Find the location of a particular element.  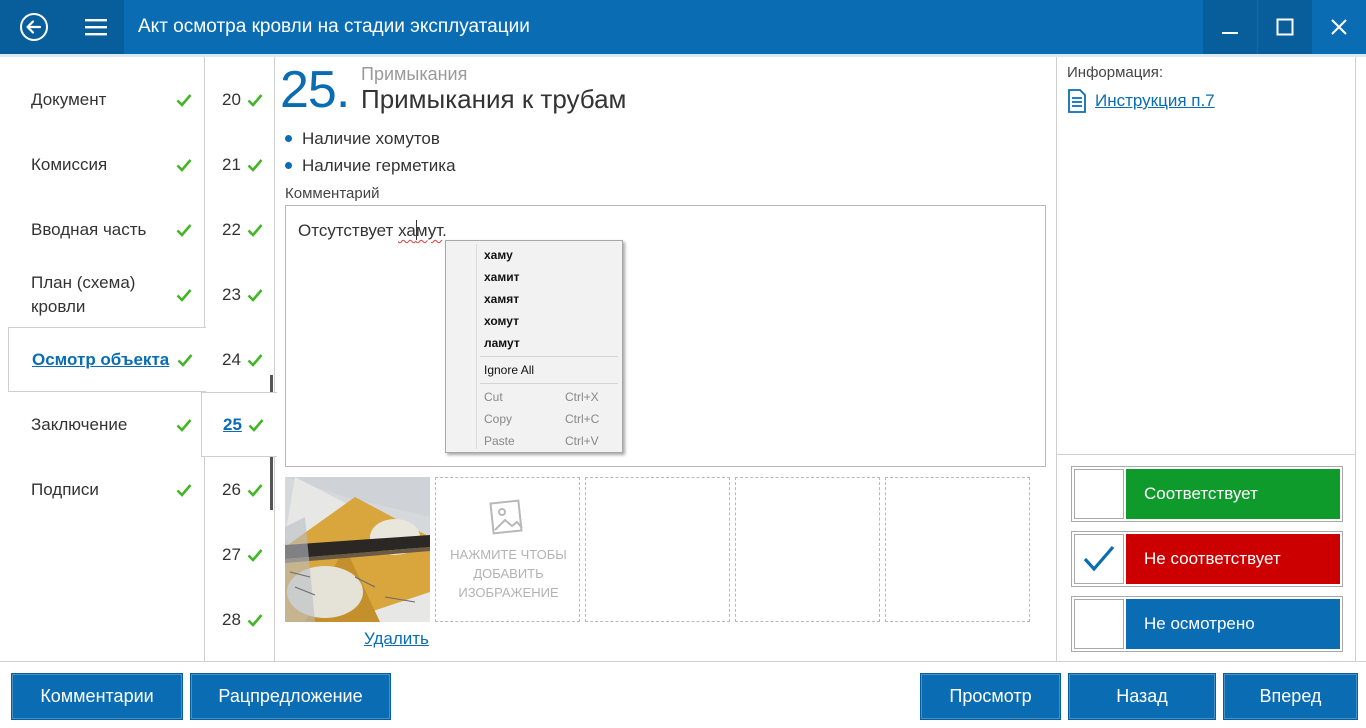

question-number-item: 21 is located at coordinates (240, 164).